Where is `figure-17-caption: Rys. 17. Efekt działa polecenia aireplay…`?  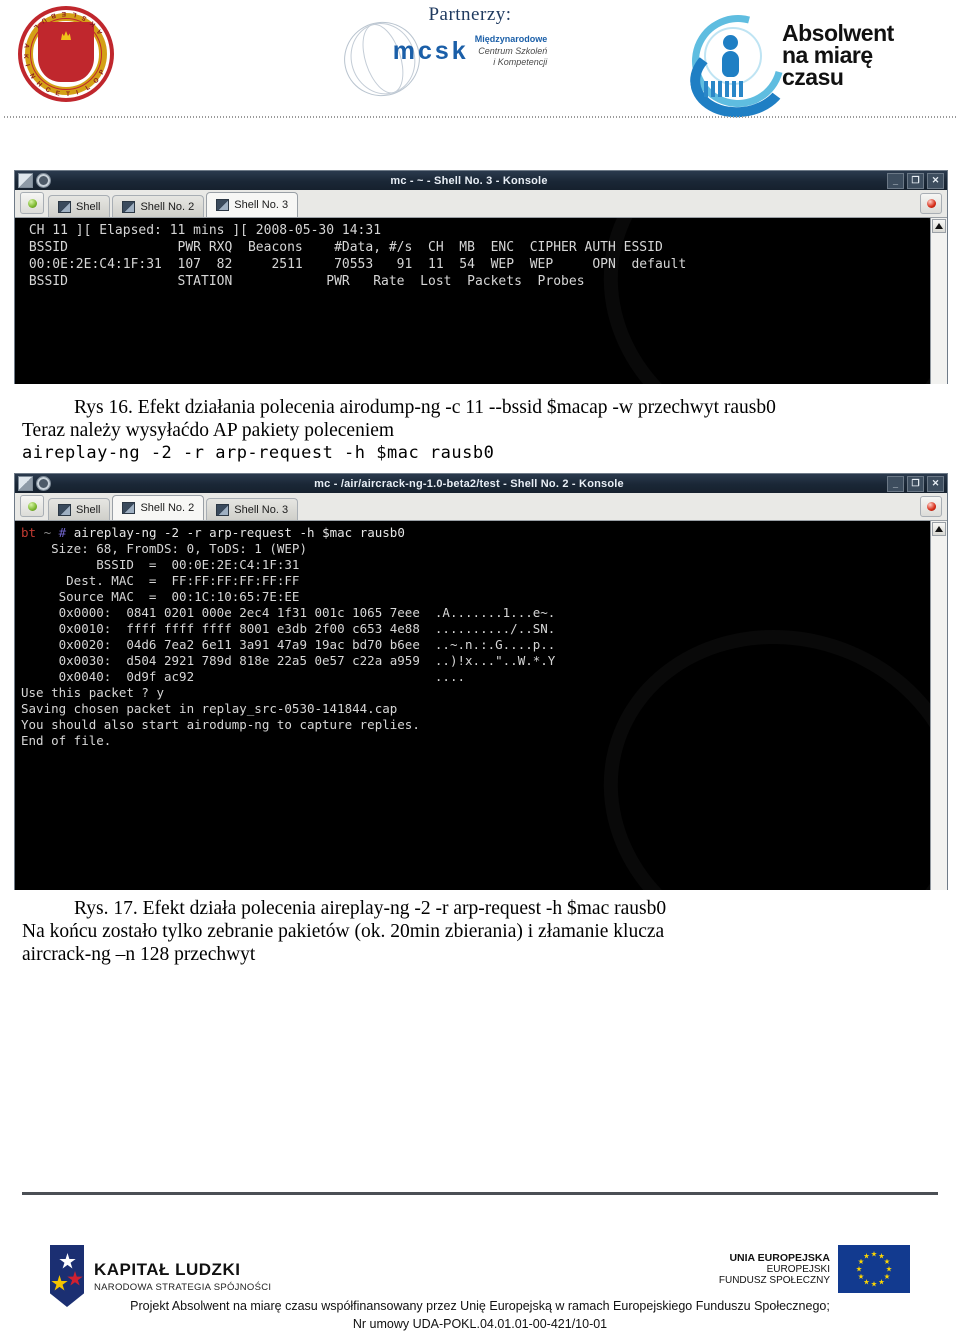
figure-17-caption: Rys. 17. Efekt działa polecenia aireplay… is located at coordinates (370, 908).